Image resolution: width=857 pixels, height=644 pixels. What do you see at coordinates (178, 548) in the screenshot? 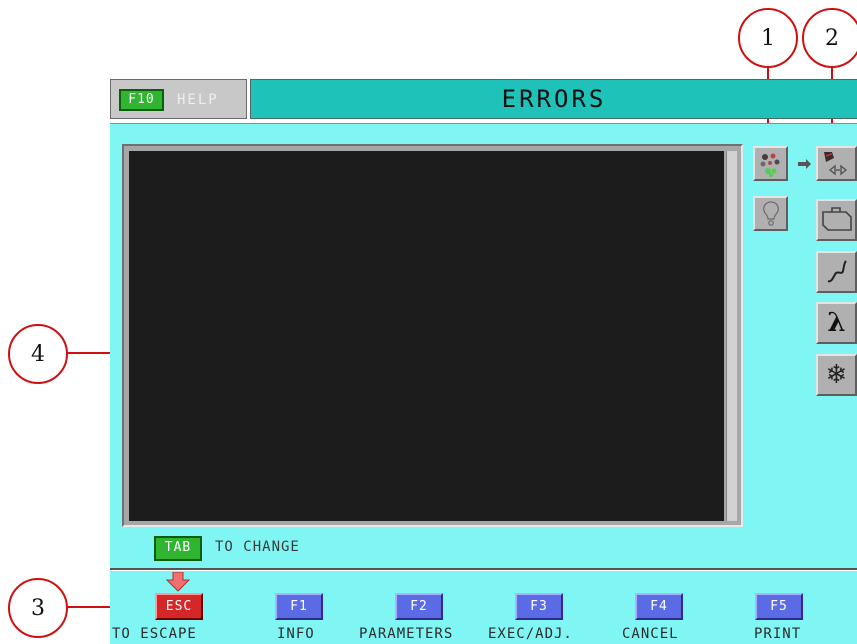
I see `tab-key: TAB` at bounding box center [178, 548].